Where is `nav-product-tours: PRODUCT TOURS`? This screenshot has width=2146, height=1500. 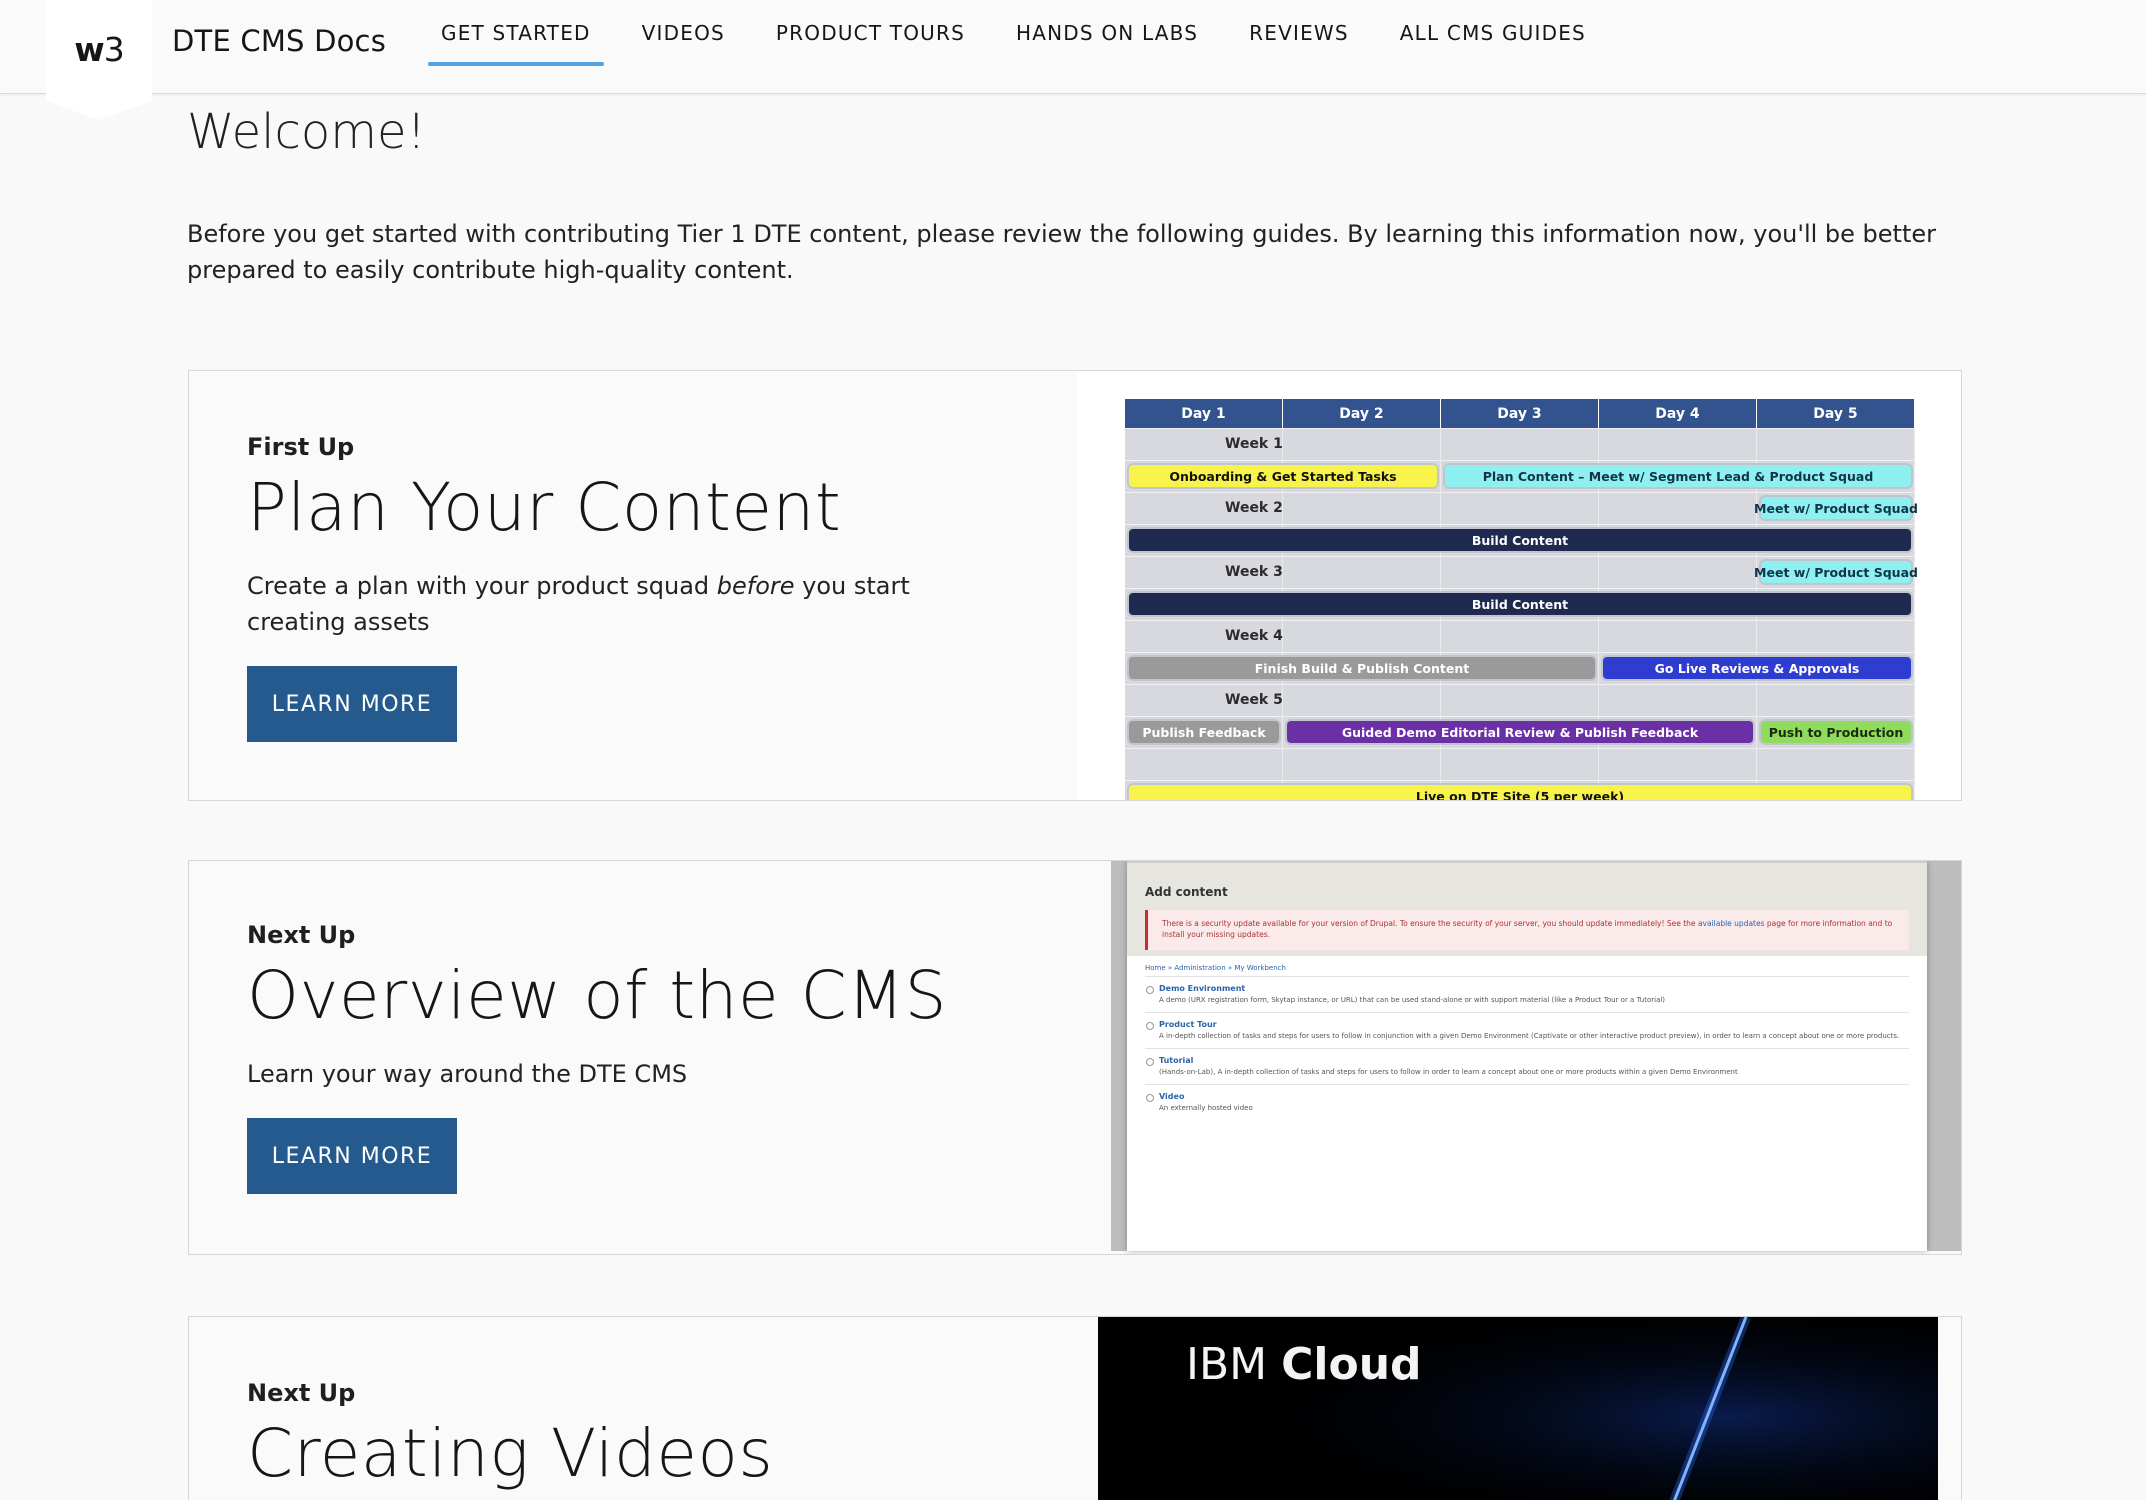
nav-product-tours: PRODUCT TOURS is located at coordinates (870, 33).